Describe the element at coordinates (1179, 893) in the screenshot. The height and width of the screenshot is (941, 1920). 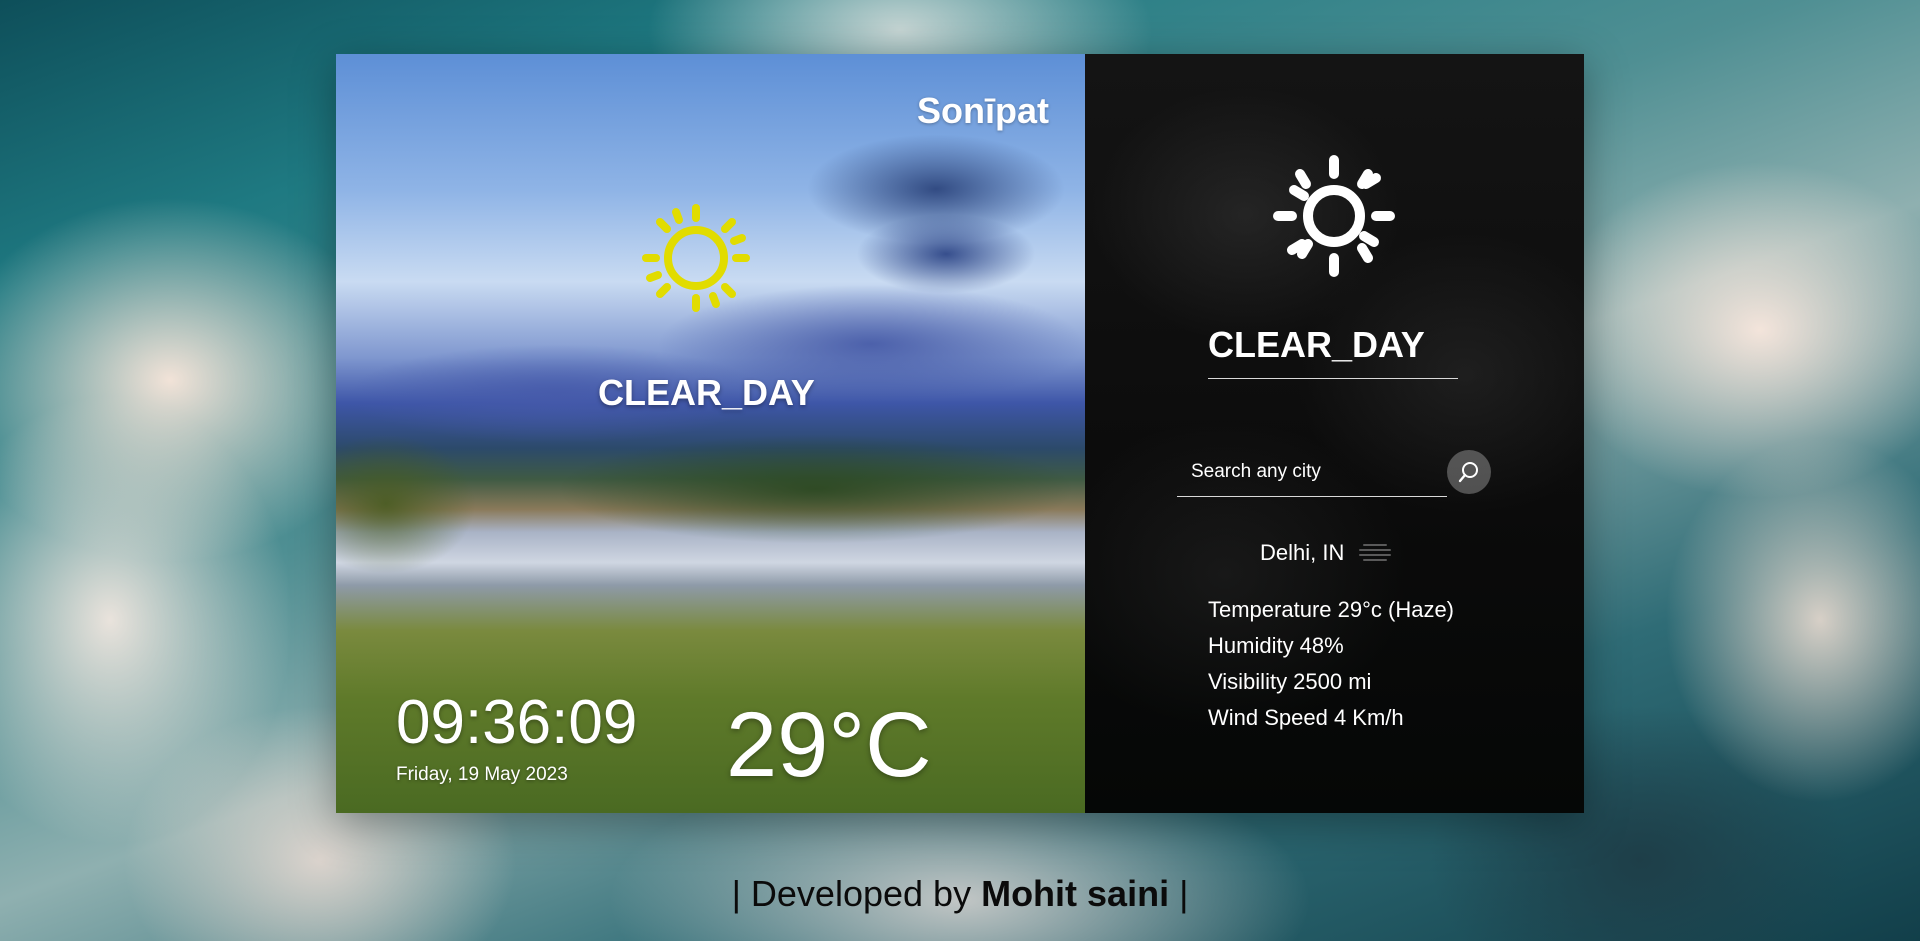
I see `footer-suffix: |` at that location.